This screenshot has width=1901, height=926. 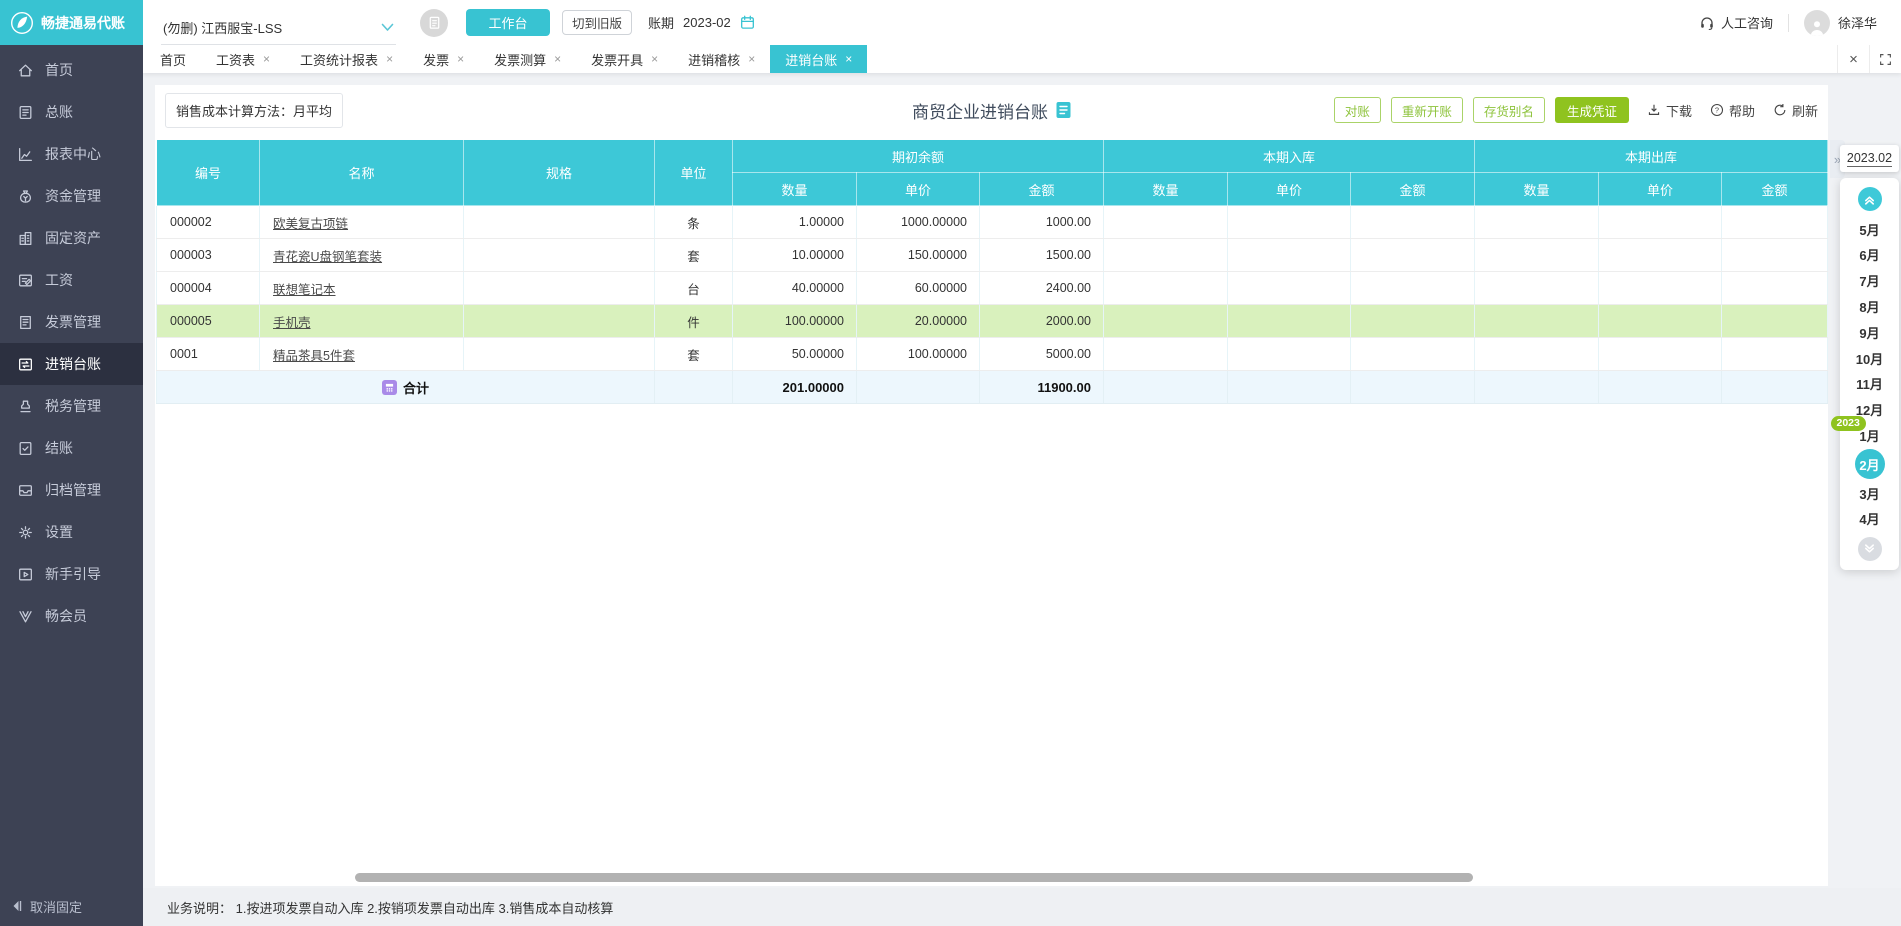 What do you see at coordinates (991, 110) in the screenshot?
I see `page-title-wrap: 商贸企业进销台账` at bounding box center [991, 110].